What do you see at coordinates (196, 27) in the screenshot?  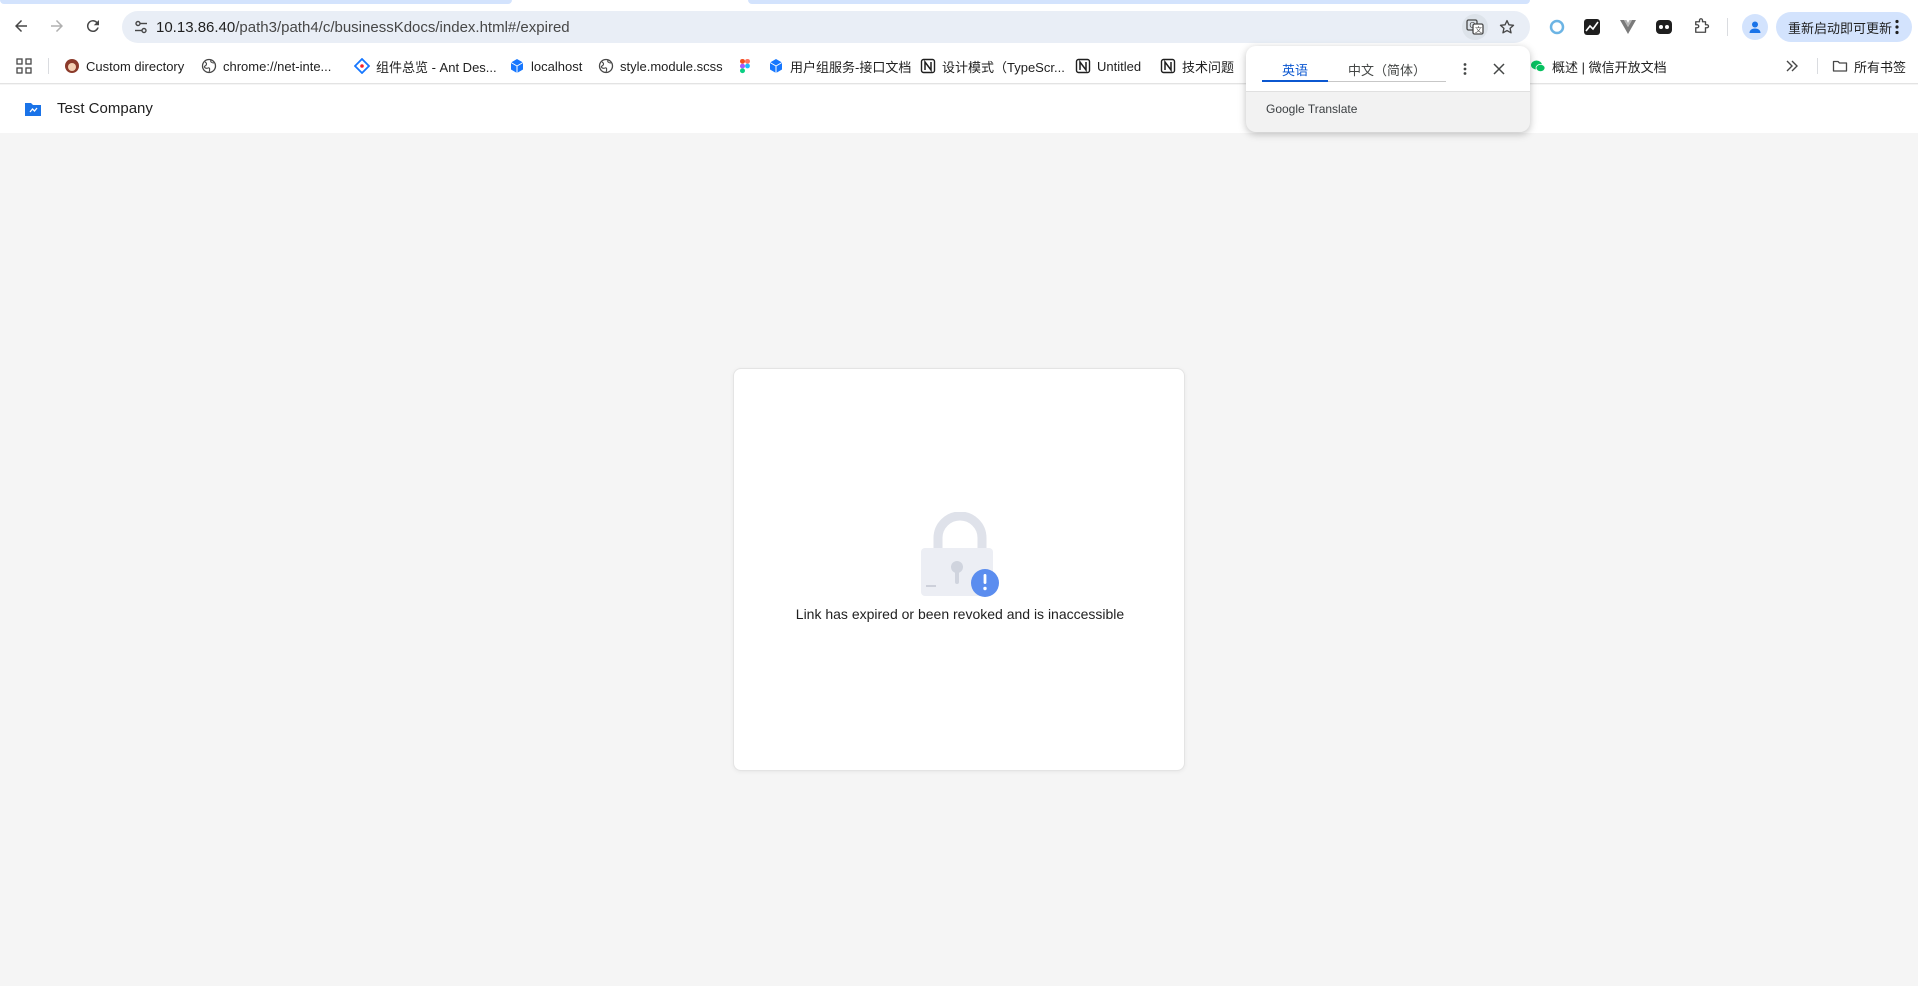 I see `url-host: 10.13.86.40` at bounding box center [196, 27].